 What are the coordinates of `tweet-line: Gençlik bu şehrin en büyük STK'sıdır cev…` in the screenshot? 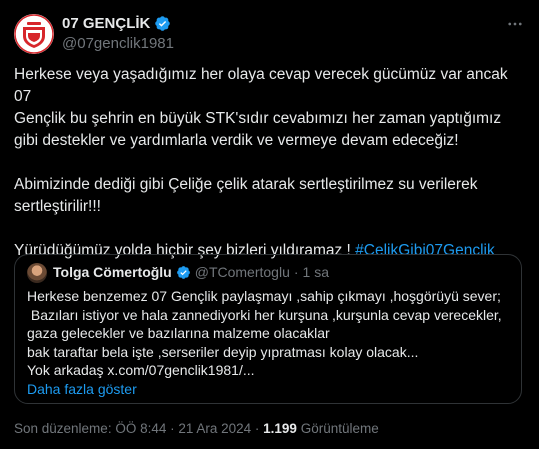 It's located at (258, 118).